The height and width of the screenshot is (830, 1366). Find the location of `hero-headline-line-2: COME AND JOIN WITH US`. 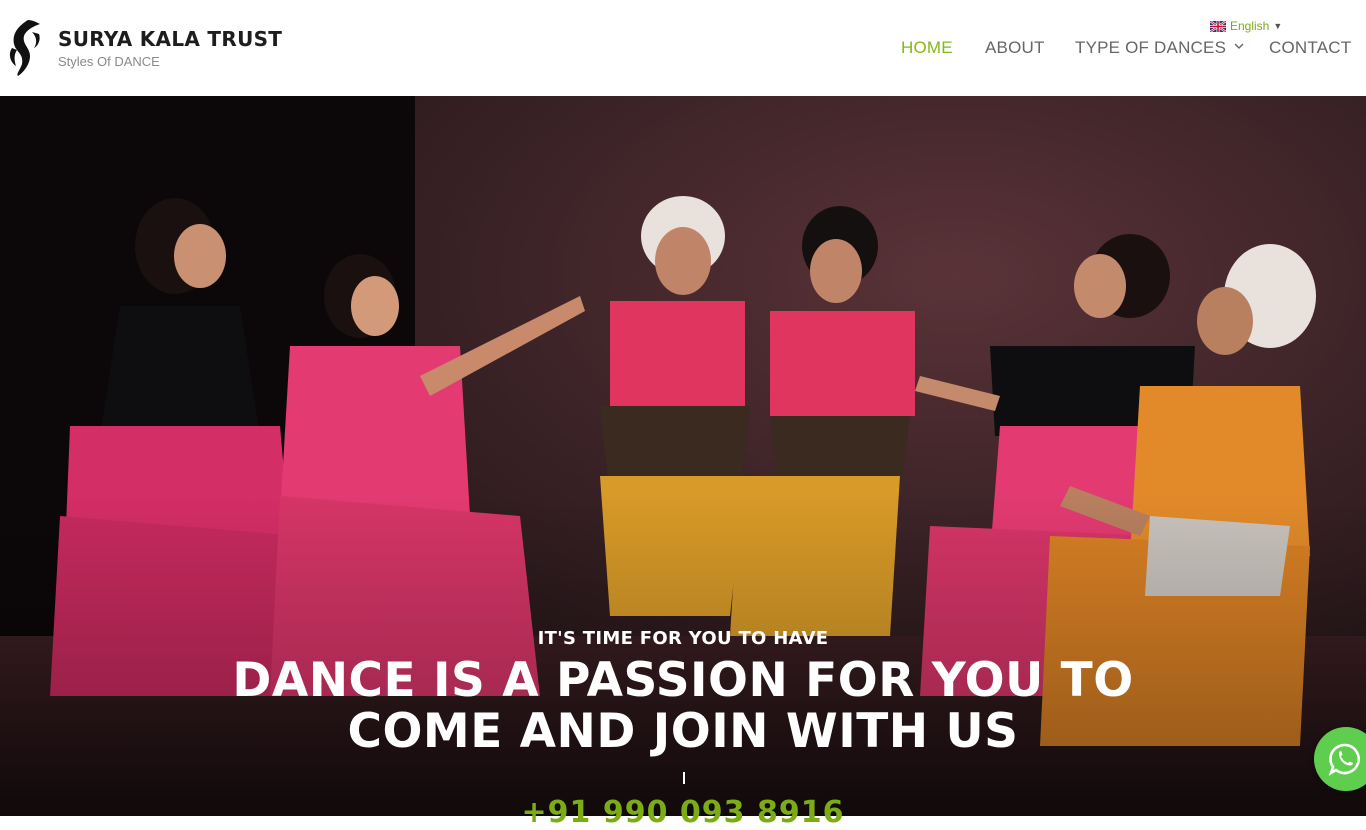

hero-headline-line-2: COME AND JOIN WITH US is located at coordinates (683, 731).